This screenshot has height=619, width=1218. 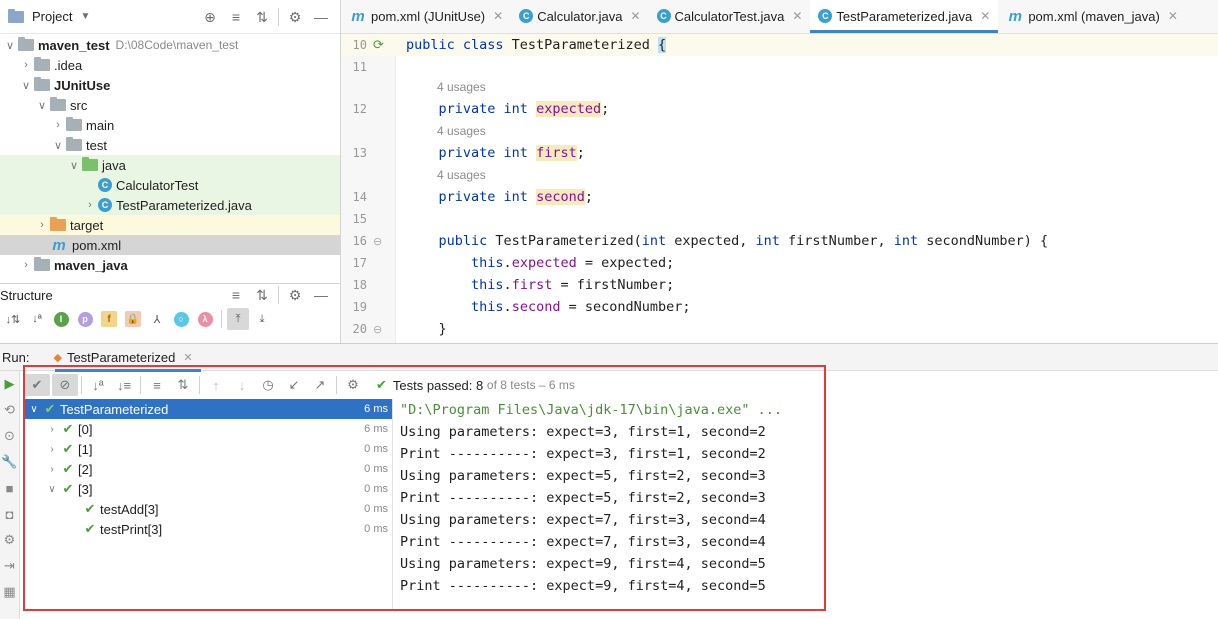 What do you see at coordinates (9, 462) in the screenshot?
I see `wrench-icon: 🔧` at bounding box center [9, 462].